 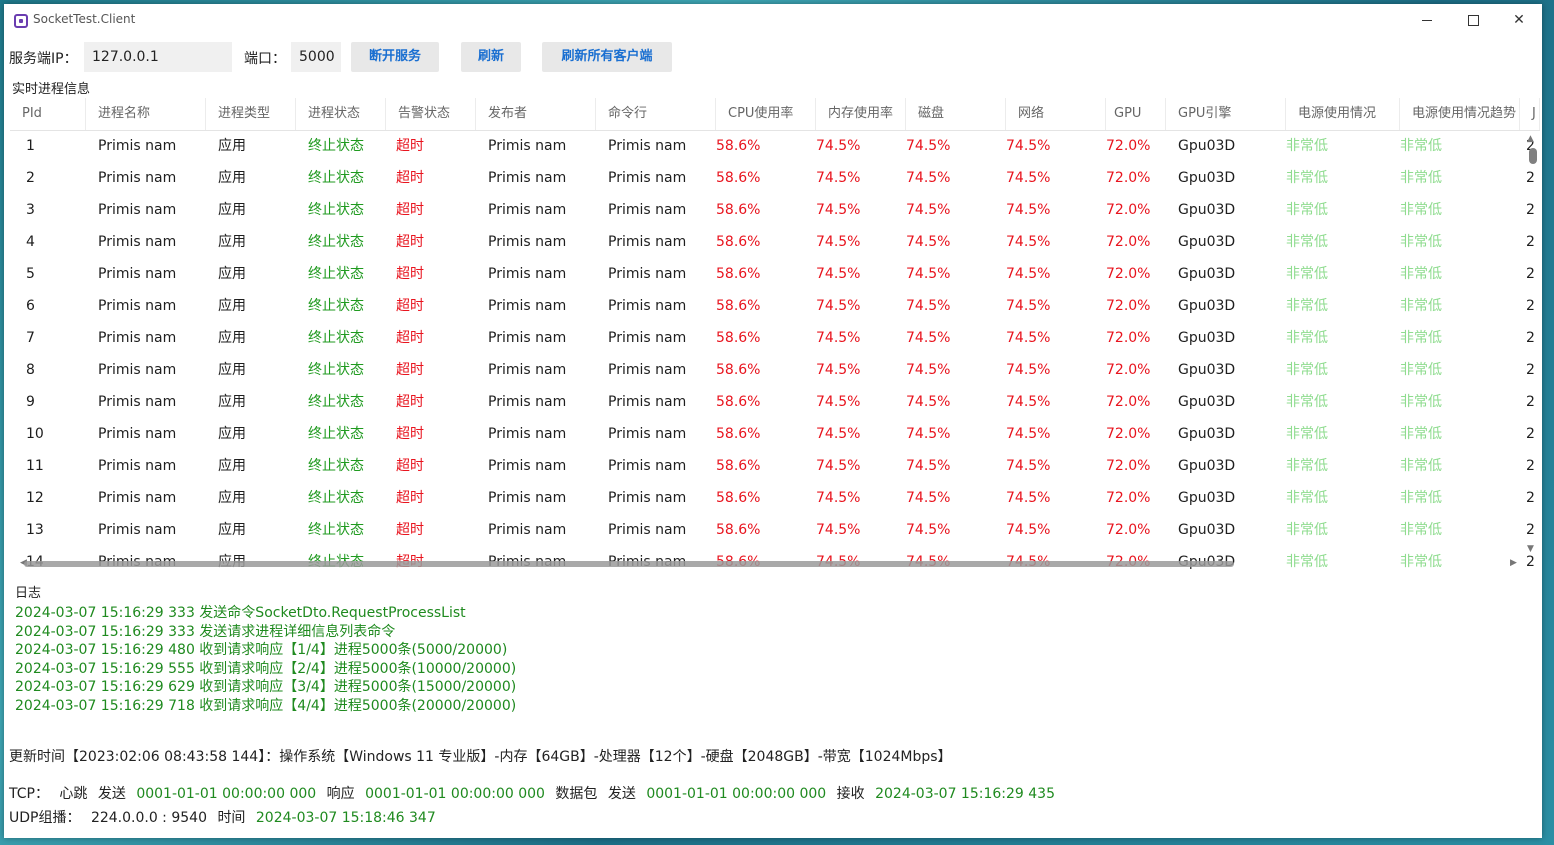 What do you see at coordinates (146, 114) in the screenshot?
I see `column-header-process-name: 进程名称` at bounding box center [146, 114].